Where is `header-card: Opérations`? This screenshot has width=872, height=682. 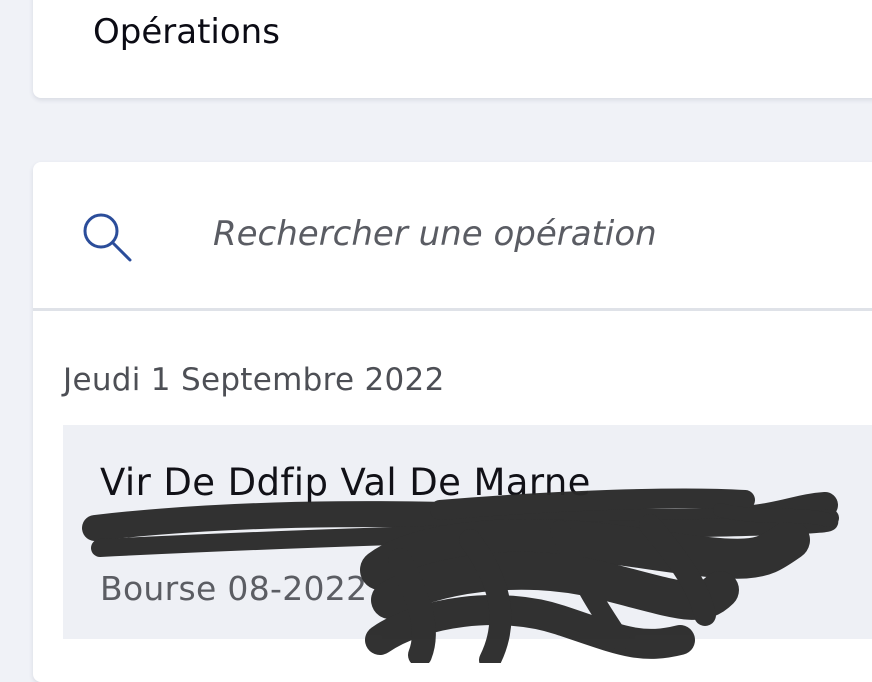 header-card: Opérations is located at coordinates (452, 49).